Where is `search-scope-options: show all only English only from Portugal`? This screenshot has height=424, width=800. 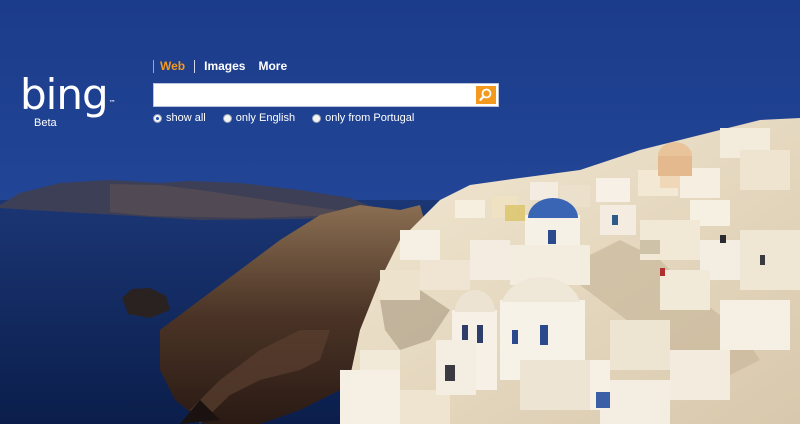
search-scope-options: show all only English only from Portugal is located at coordinates (292, 118).